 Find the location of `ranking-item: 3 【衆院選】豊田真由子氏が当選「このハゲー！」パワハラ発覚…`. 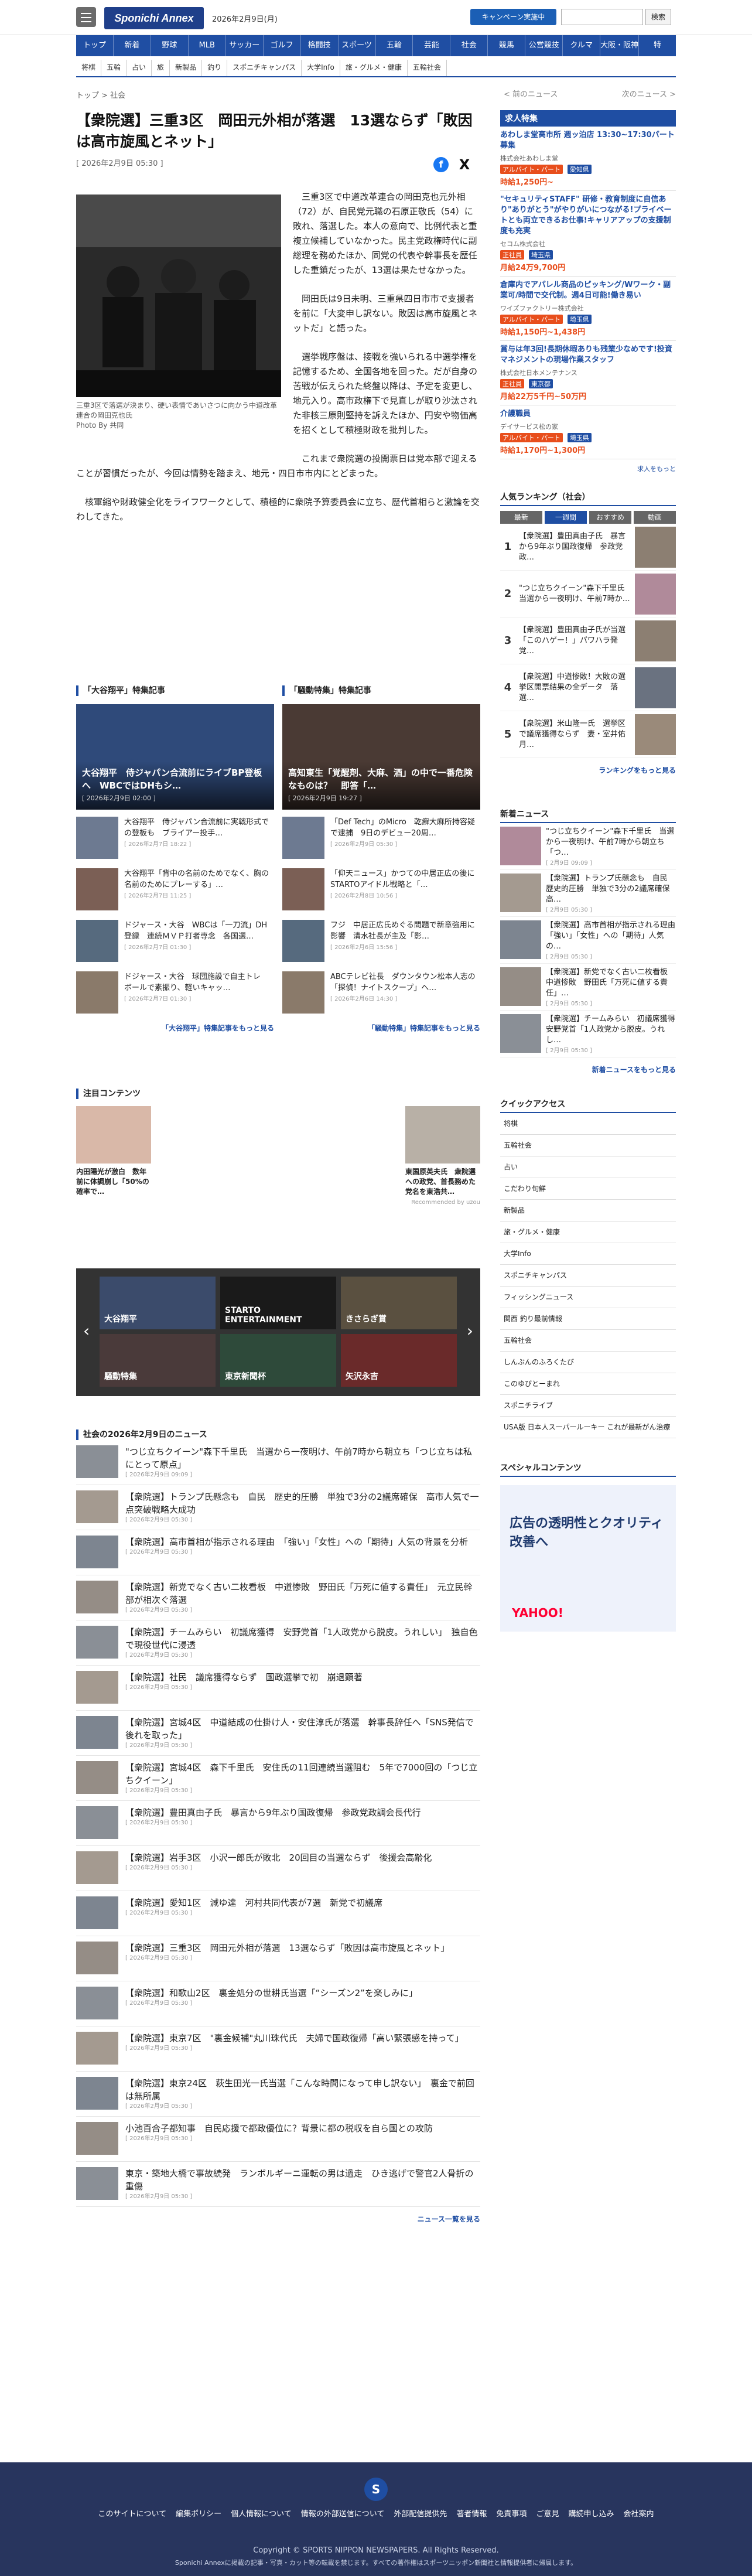

ranking-item: 3 【衆院選】豊田真由子氏が当選「このハゲー！」パワハラ発覚… is located at coordinates (588, 640).